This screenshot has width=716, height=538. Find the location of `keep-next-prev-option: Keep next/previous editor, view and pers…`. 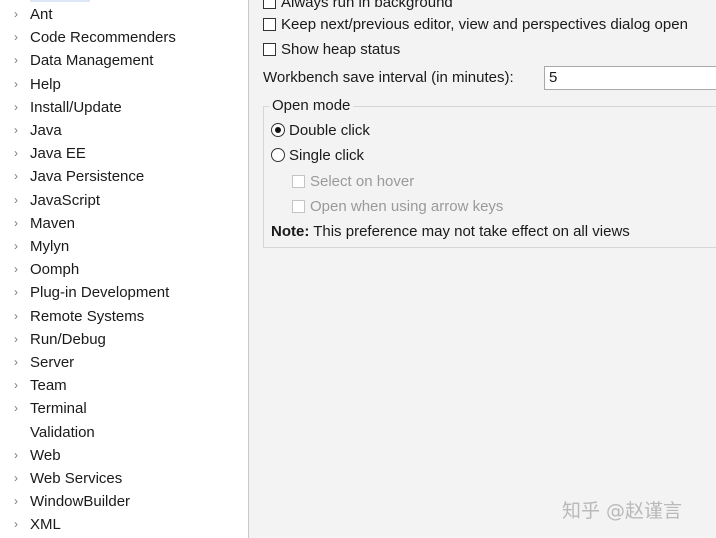

keep-next-prev-option: Keep next/previous editor, view and pers… is located at coordinates (475, 25).